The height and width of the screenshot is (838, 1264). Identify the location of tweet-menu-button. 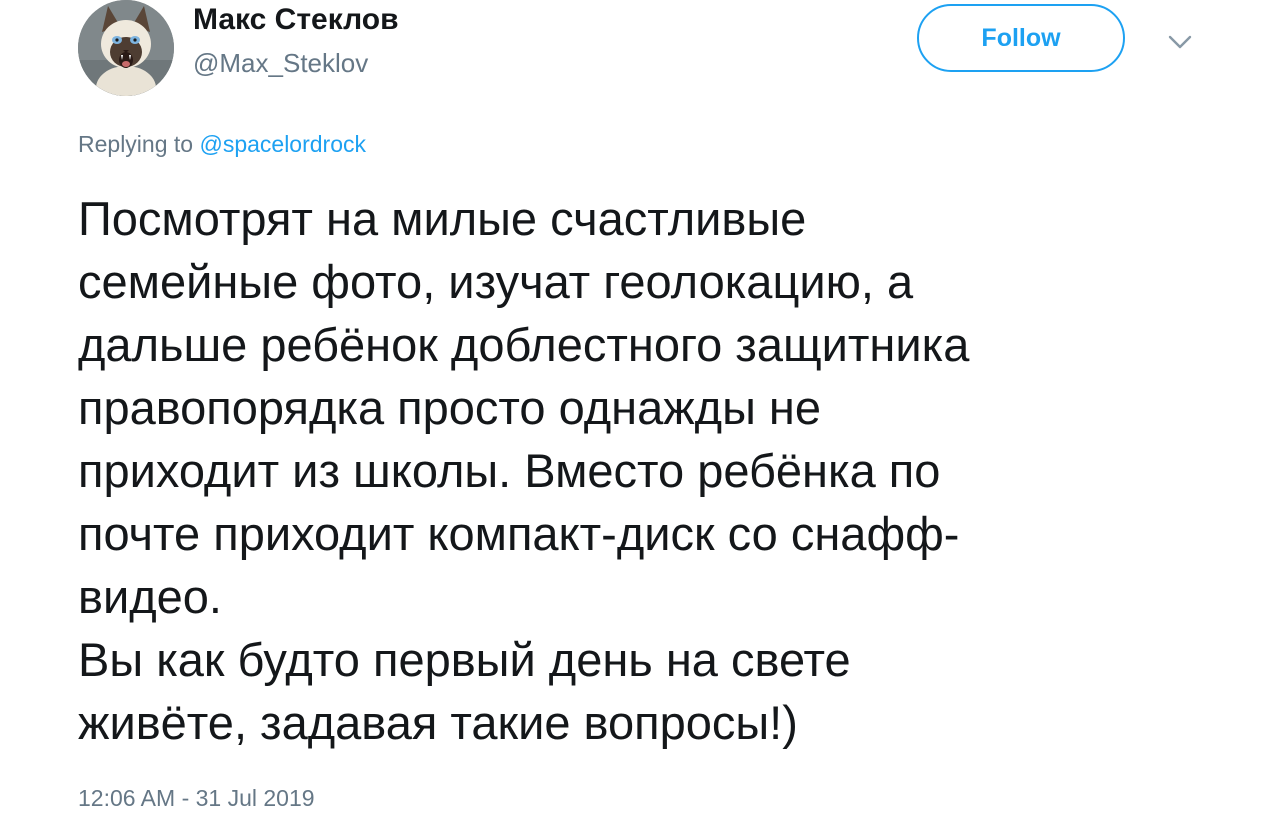
(1180, 42).